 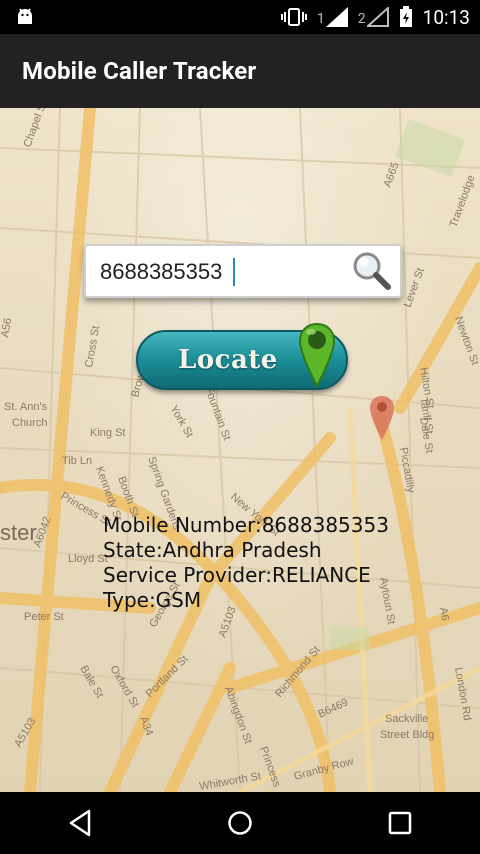 What do you see at coordinates (26, 407) in the screenshot?
I see `svg-text: St. Ann's` at bounding box center [26, 407].